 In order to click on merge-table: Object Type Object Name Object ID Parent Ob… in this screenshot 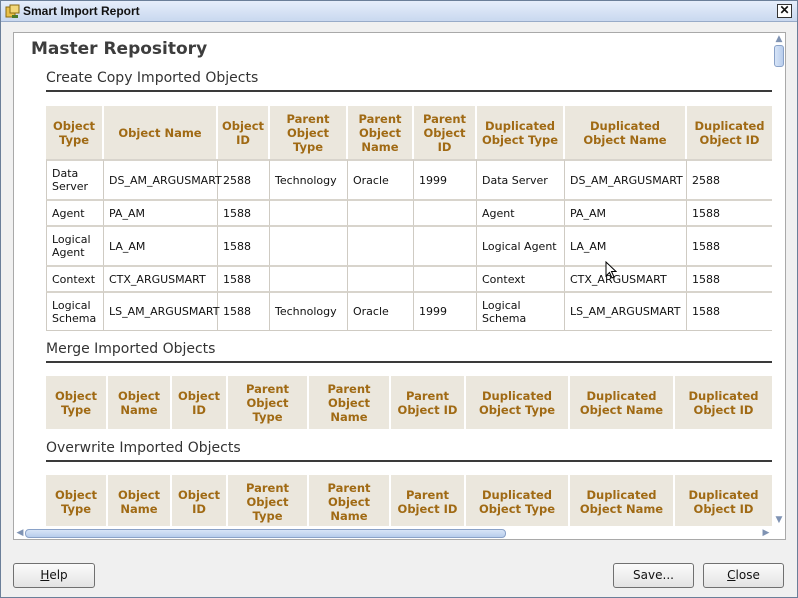, I will do `click(409, 402)`.